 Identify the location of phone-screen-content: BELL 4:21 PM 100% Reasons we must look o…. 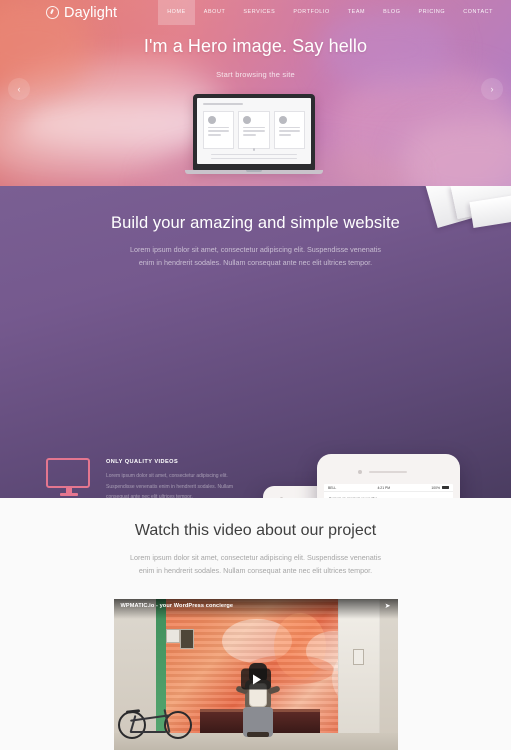
(388, 491).